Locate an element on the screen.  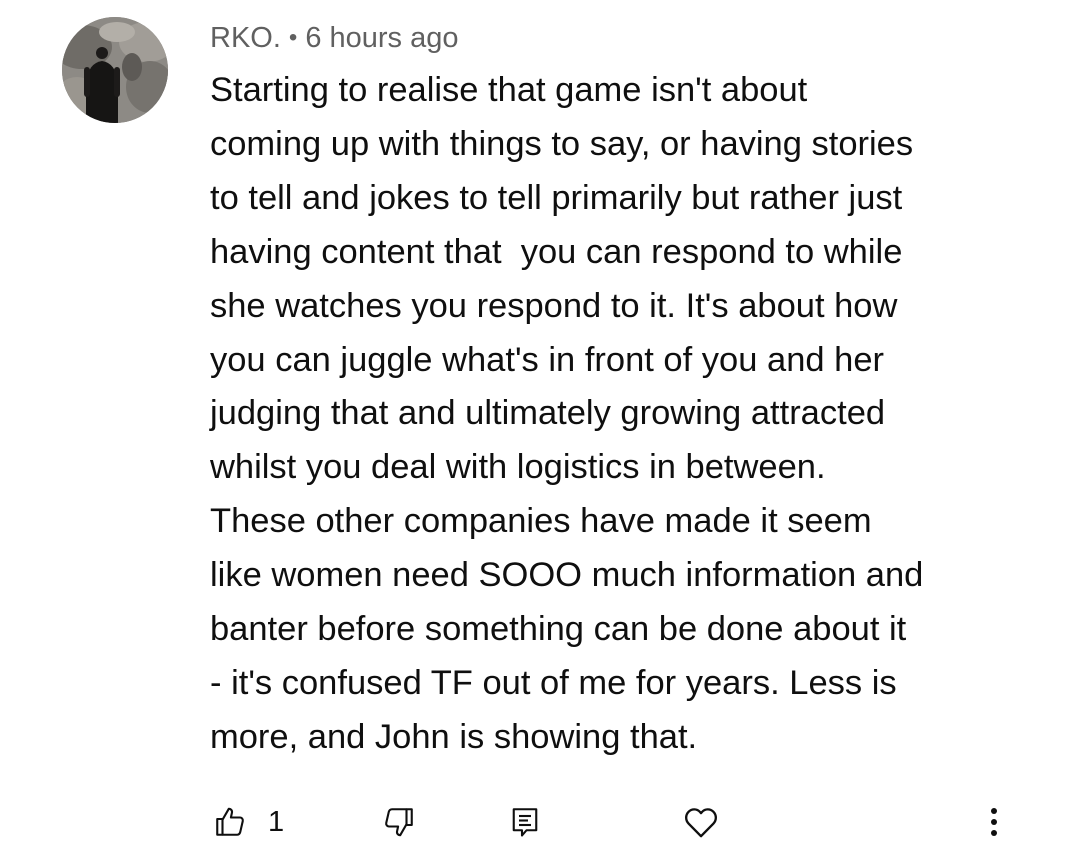
thumbs-down-icon is located at coordinates (399, 822).